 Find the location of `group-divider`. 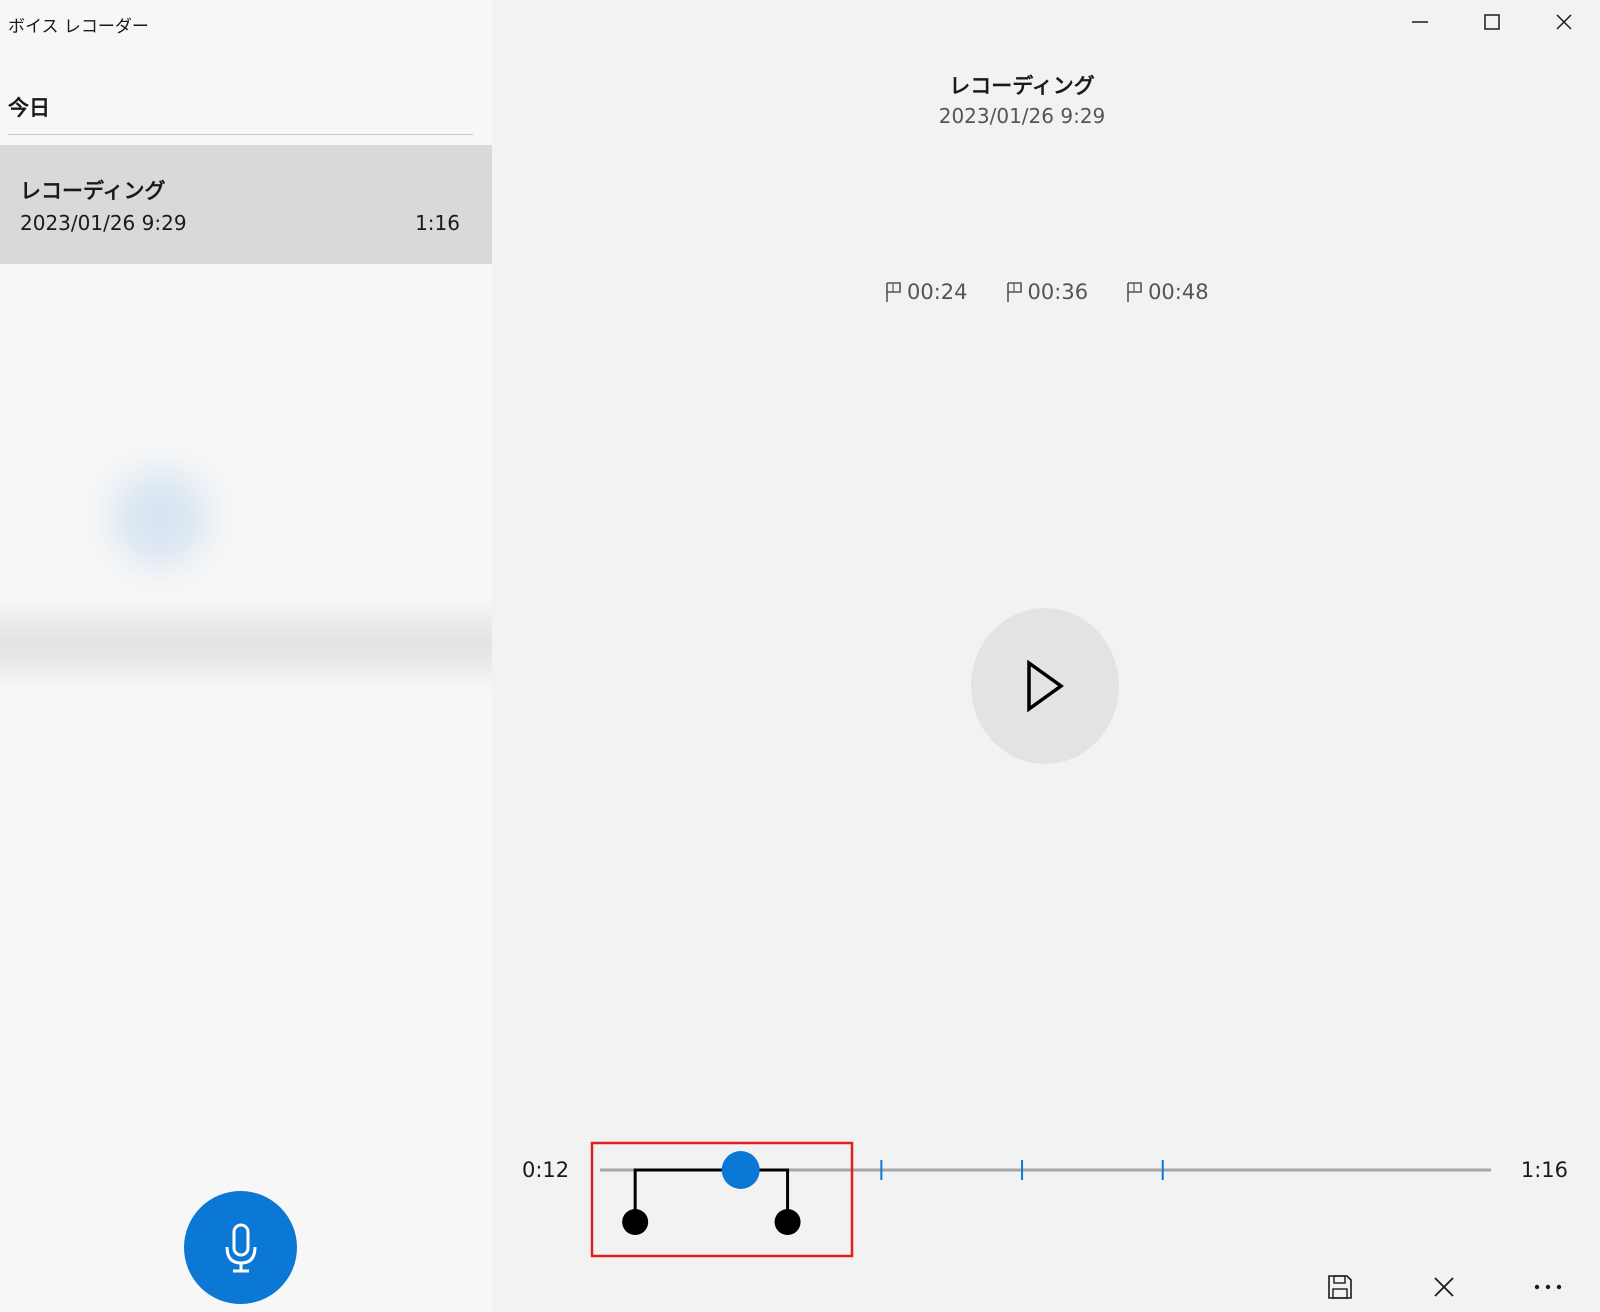

group-divider is located at coordinates (240, 134).